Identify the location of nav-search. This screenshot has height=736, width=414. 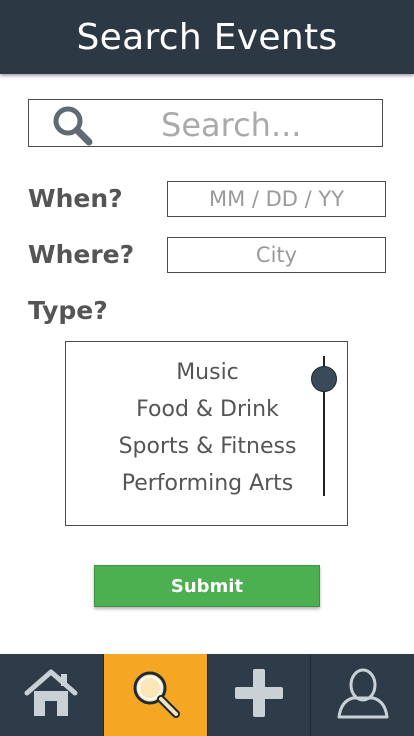
(155, 695).